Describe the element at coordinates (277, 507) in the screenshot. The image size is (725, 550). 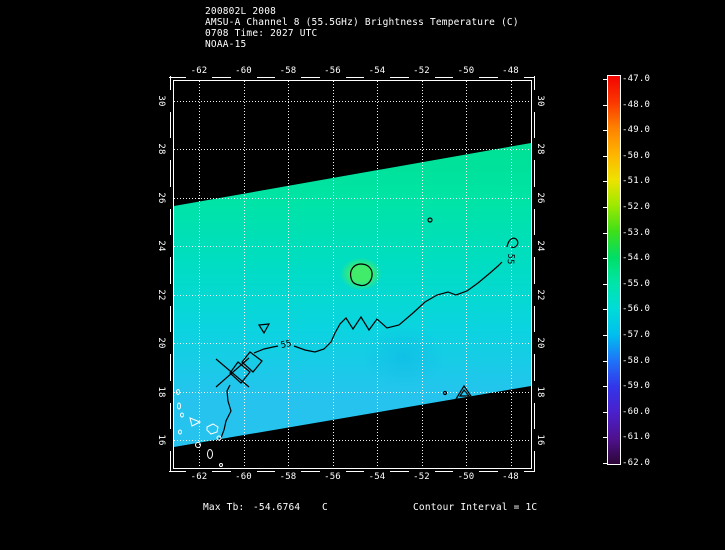
I see `max-tb-value: -54.6764` at that location.